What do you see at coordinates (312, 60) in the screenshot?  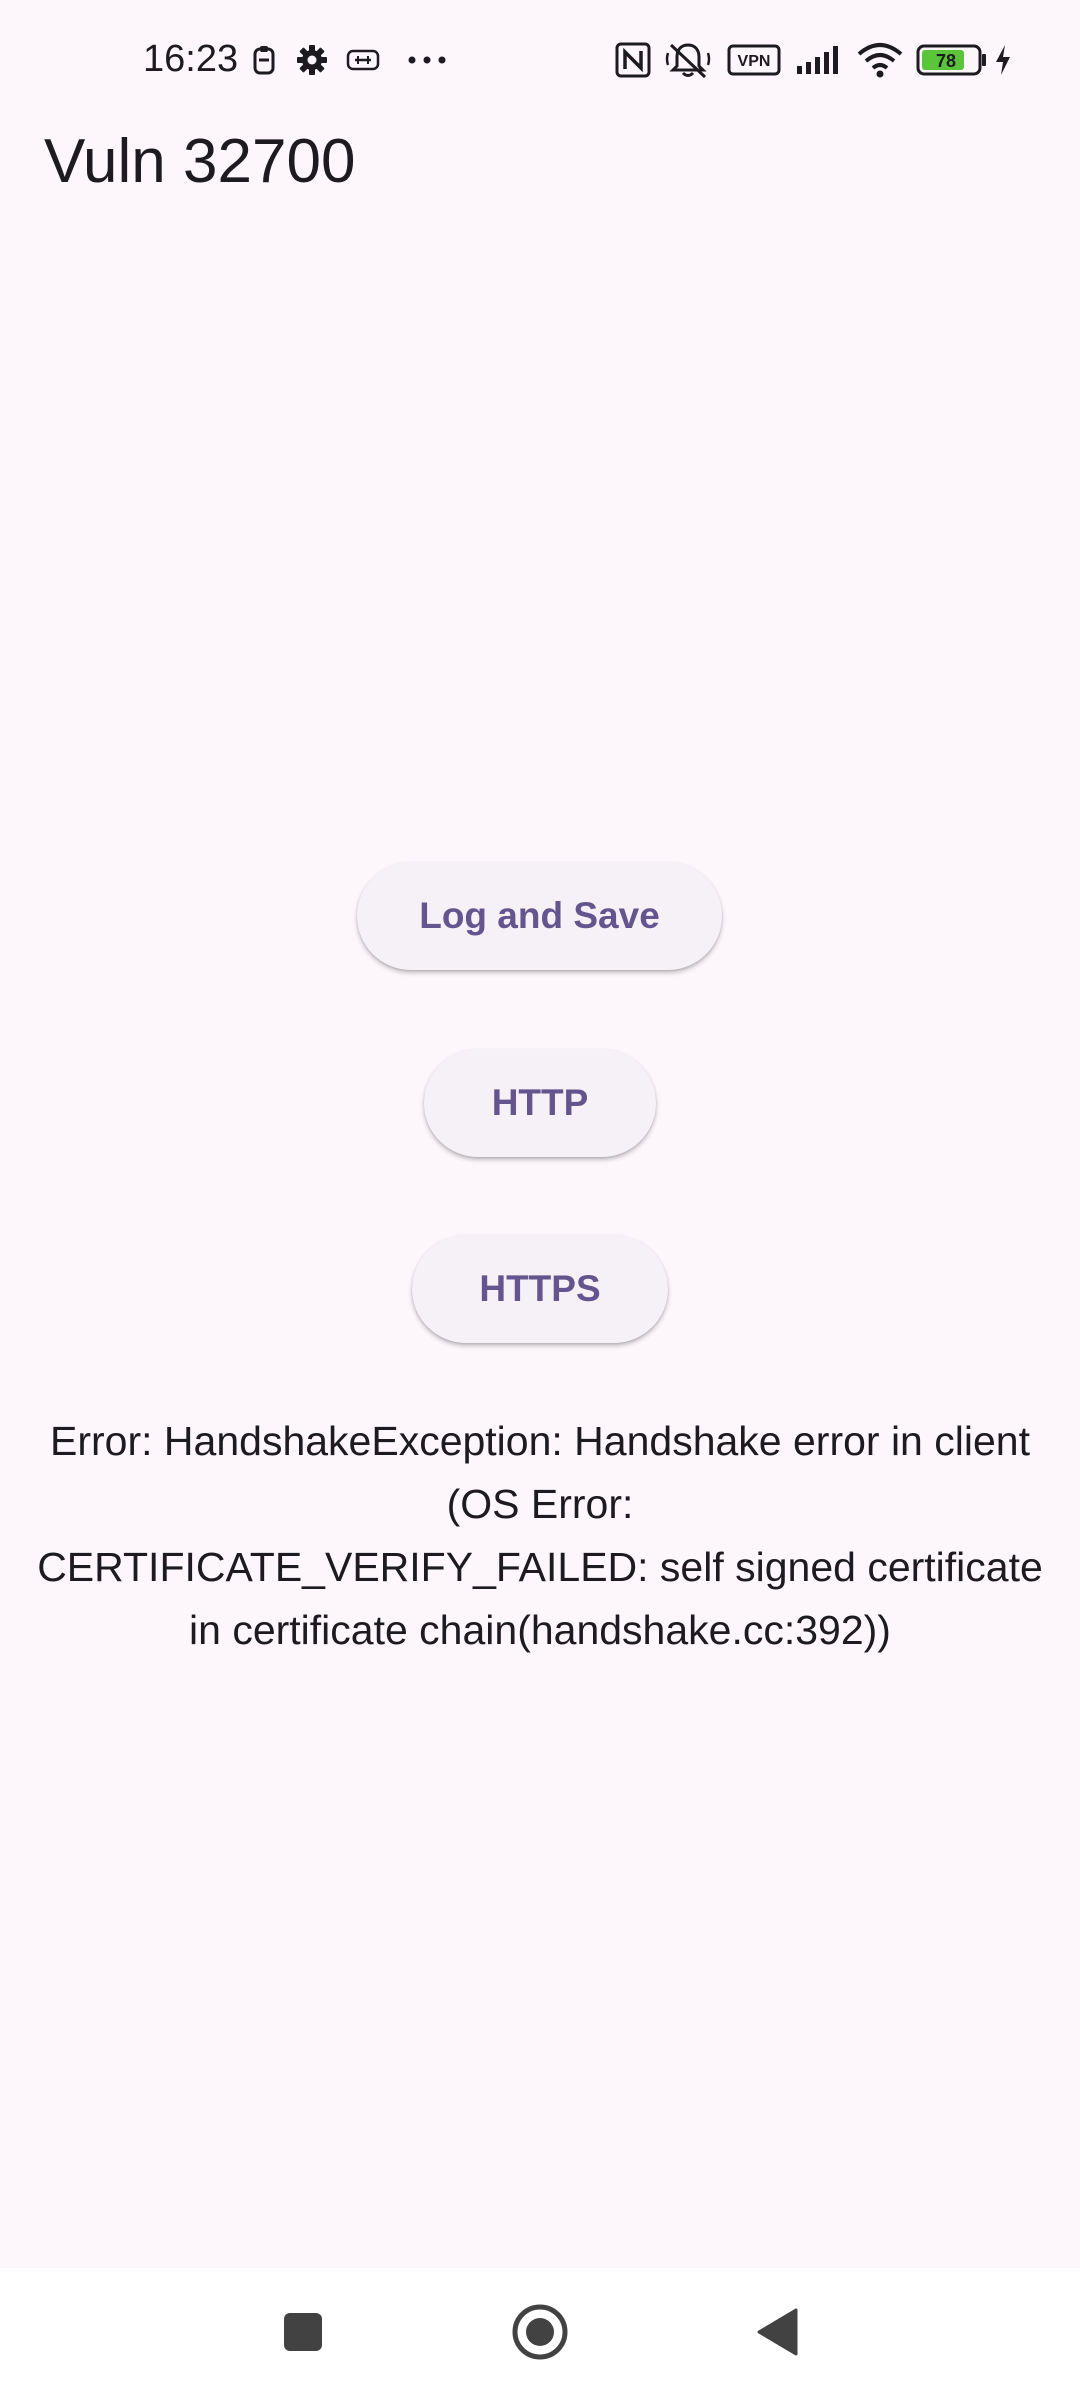 I see `gear-icon` at bounding box center [312, 60].